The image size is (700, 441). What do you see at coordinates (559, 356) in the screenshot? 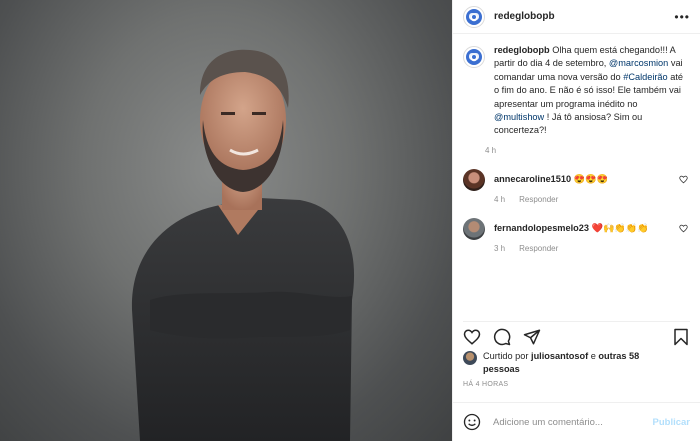
I see `liker-username: juliosantosof` at bounding box center [559, 356].